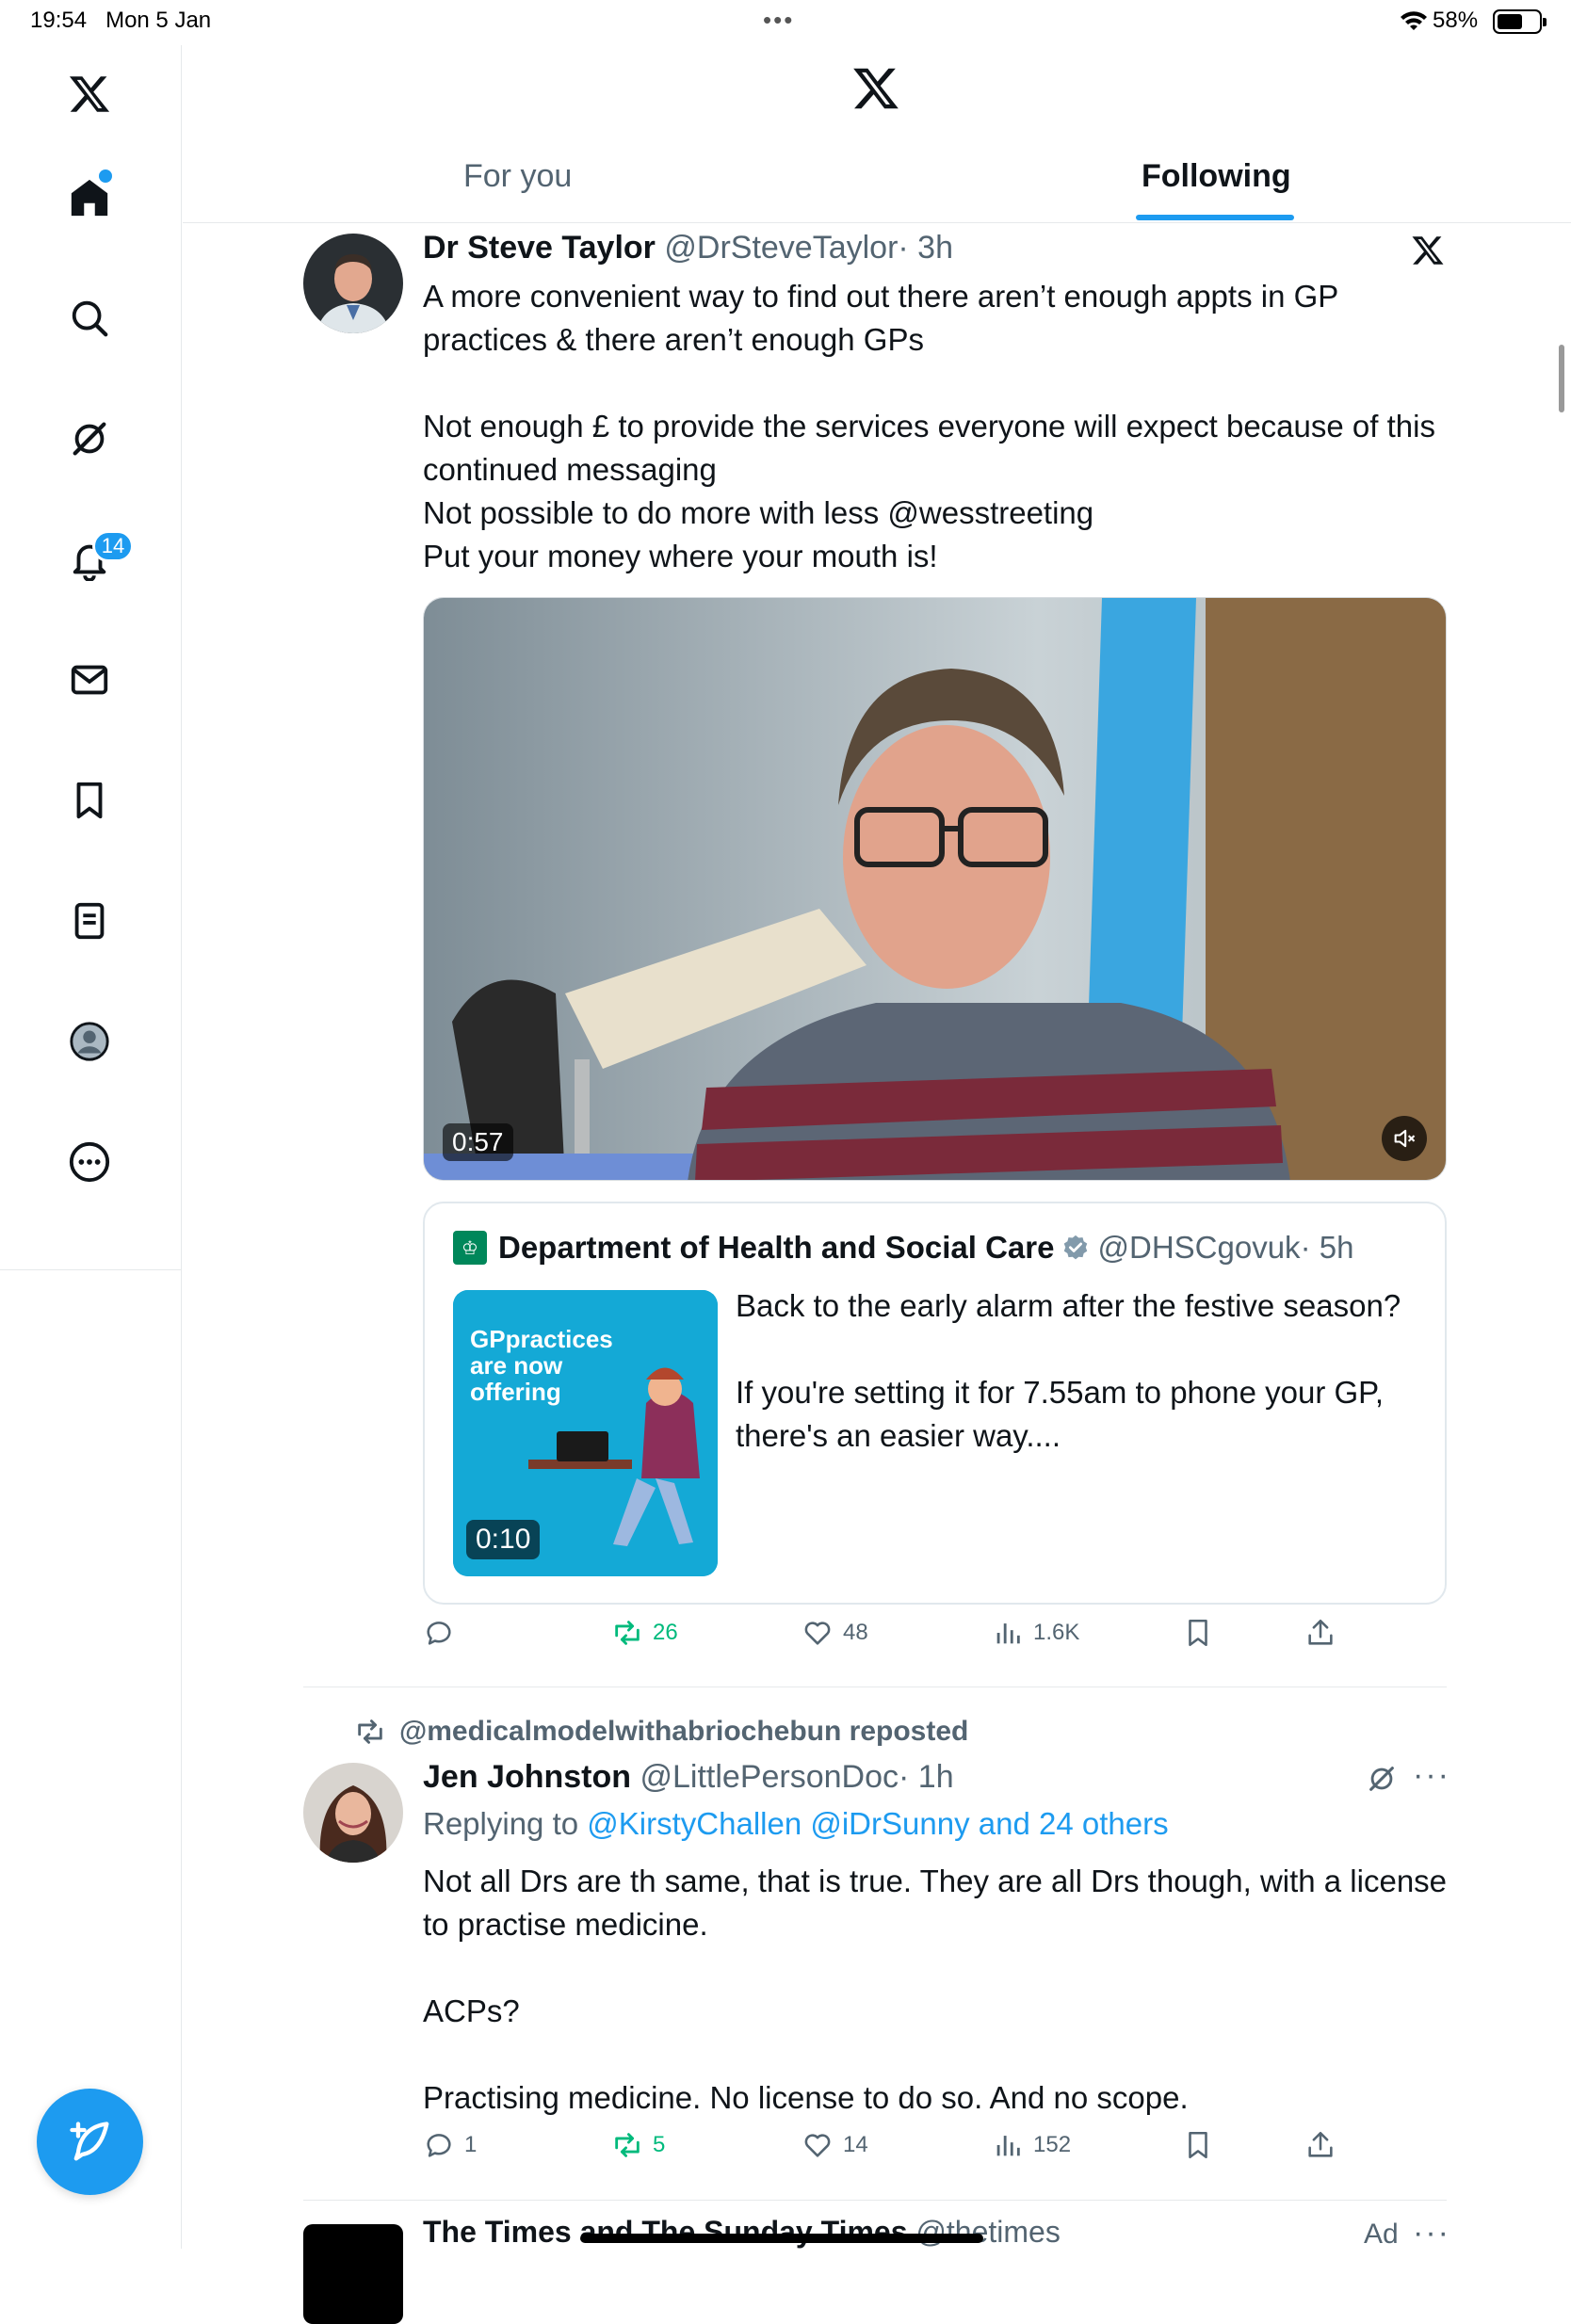 The width and height of the screenshot is (1571, 2324). Describe the element at coordinates (539, 248) in the screenshot. I see `author-name: Dr Steve Taylor` at that location.